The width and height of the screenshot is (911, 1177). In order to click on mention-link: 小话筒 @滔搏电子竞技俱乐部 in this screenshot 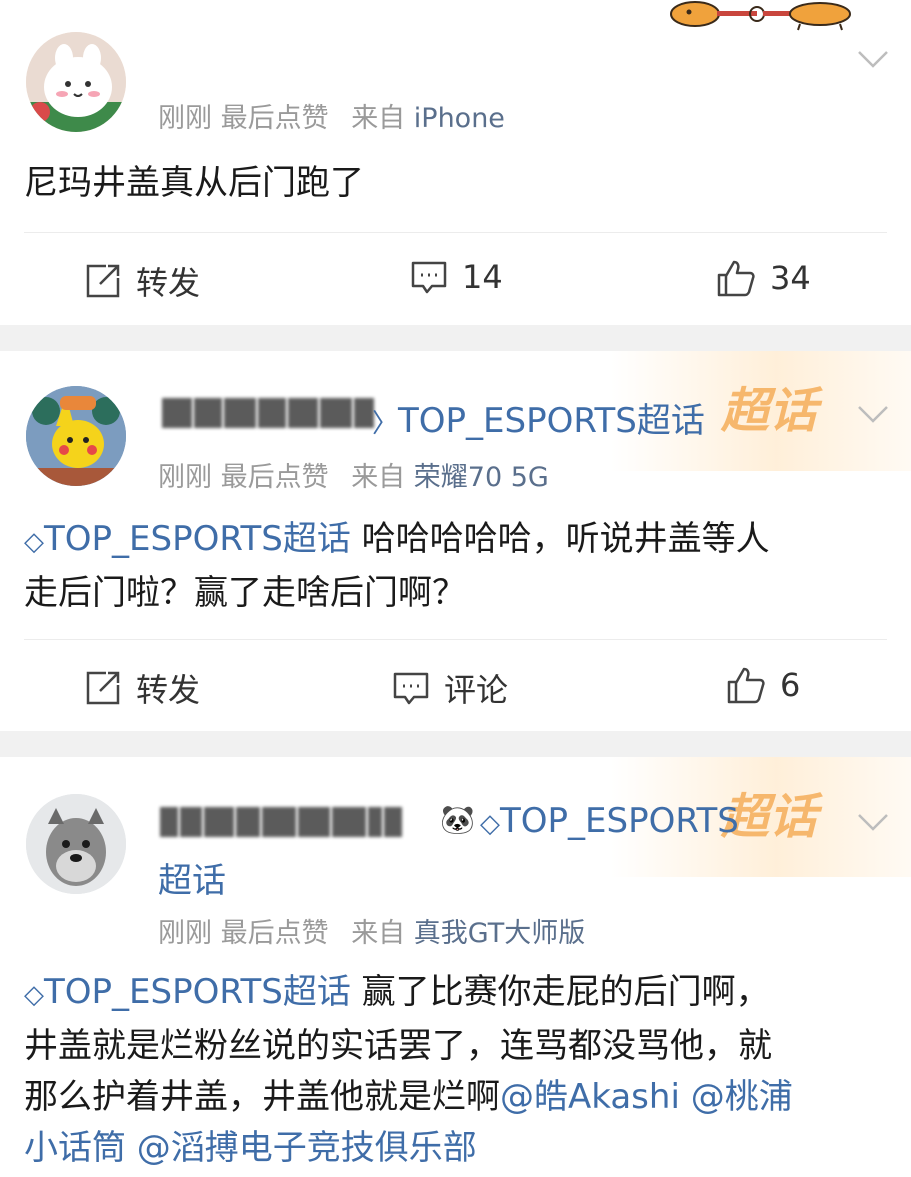, I will do `click(250, 1148)`.